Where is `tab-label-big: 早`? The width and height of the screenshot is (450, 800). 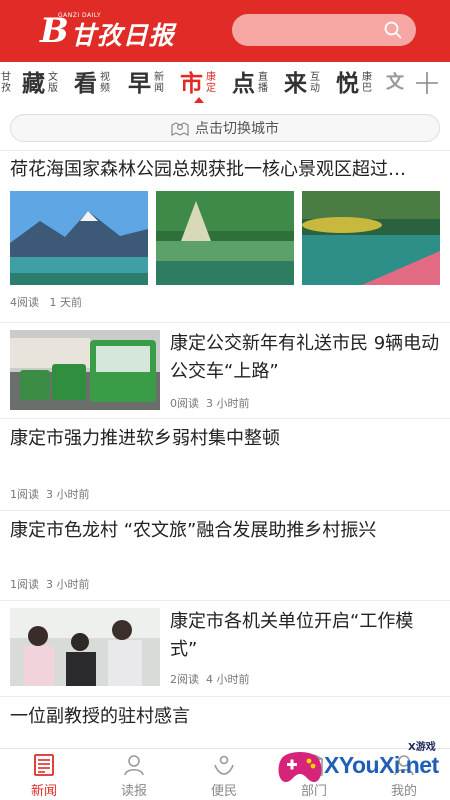
tab-label-big: 早 is located at coordinates (139, 83).